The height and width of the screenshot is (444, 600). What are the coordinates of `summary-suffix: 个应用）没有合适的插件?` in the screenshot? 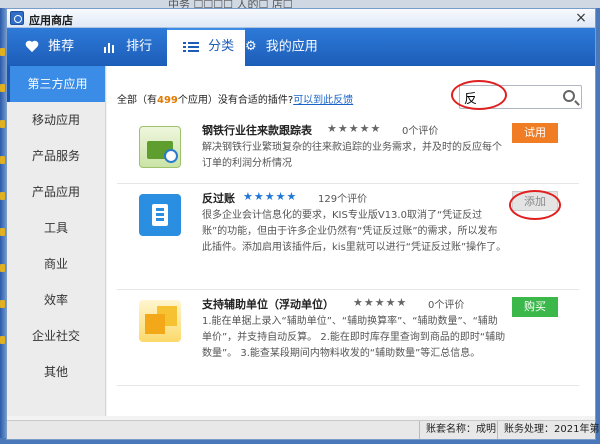 It's located at (235, 100).